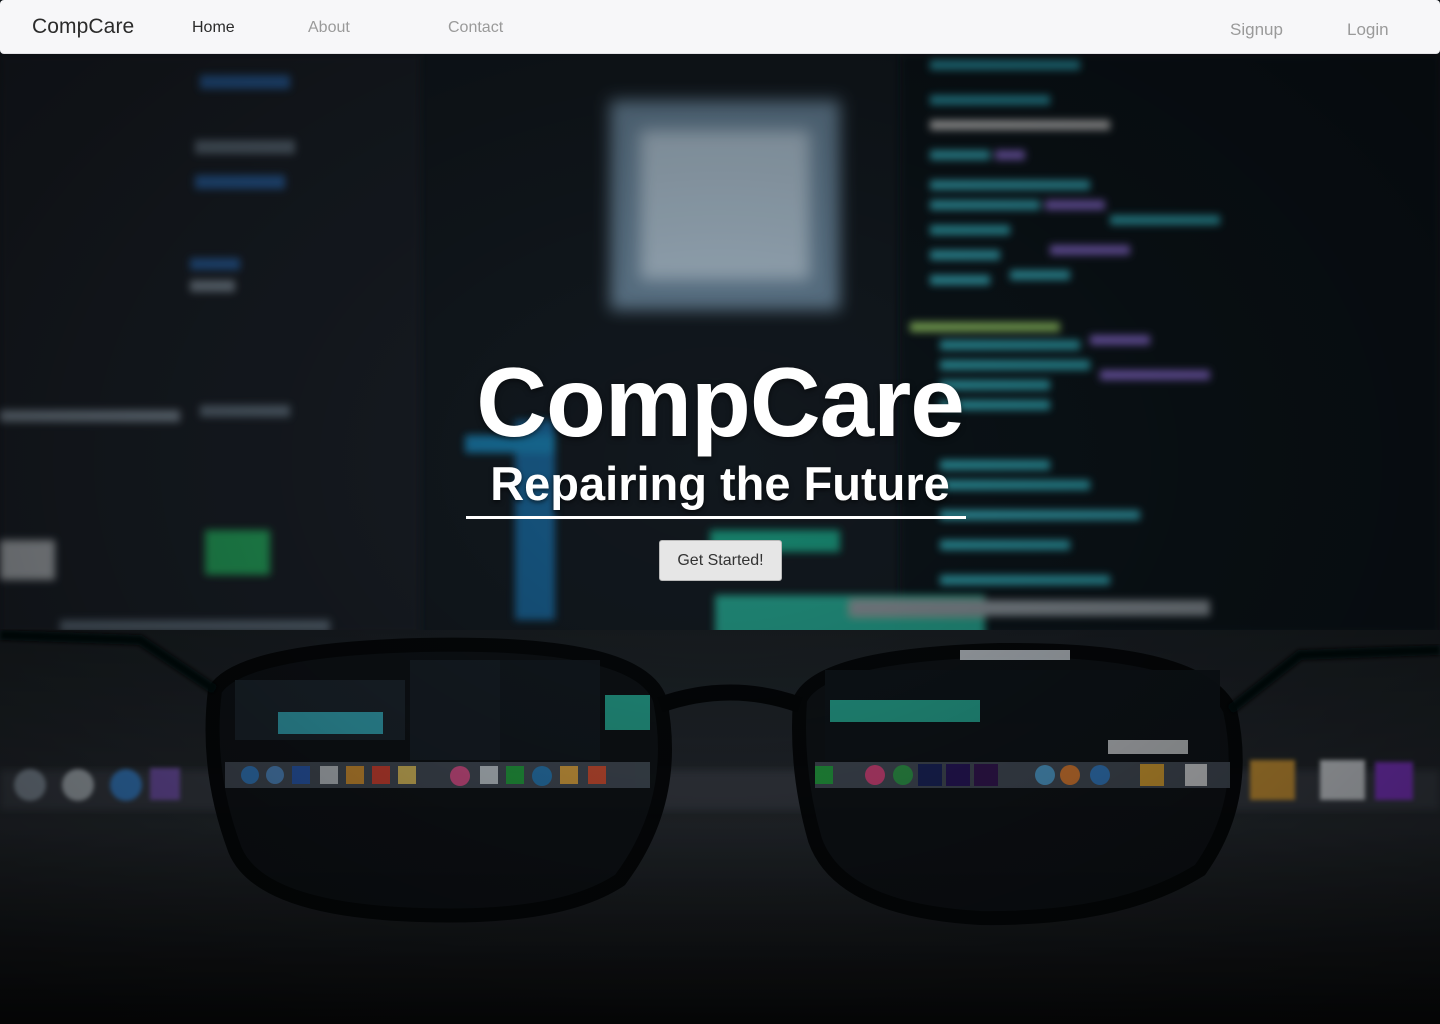  I want to click on hero-title: CompCare, so click(720, 402).